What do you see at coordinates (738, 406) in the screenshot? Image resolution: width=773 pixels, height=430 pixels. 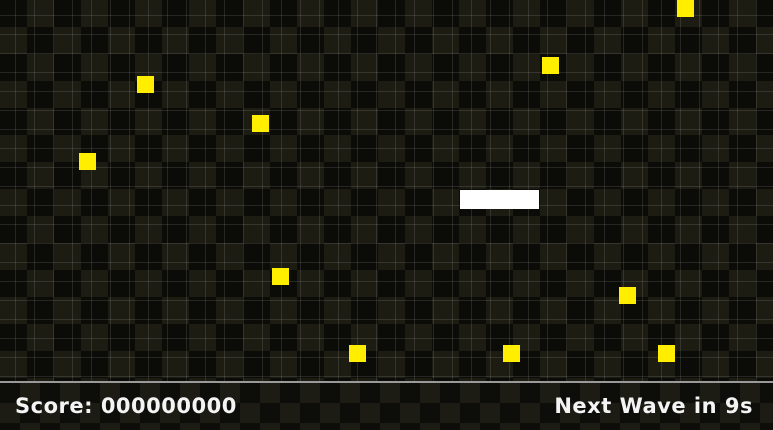 I see `wave-countdown: 9s` at bounding box center [738, 406].